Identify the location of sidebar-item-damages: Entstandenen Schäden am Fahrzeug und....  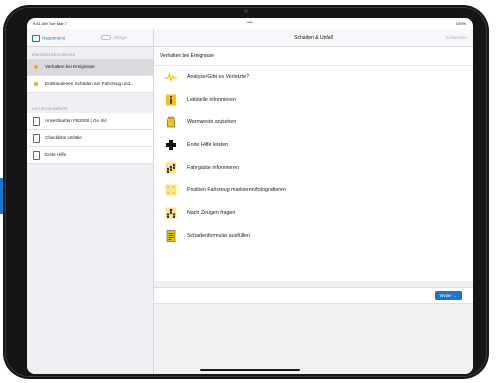
(90, 84).